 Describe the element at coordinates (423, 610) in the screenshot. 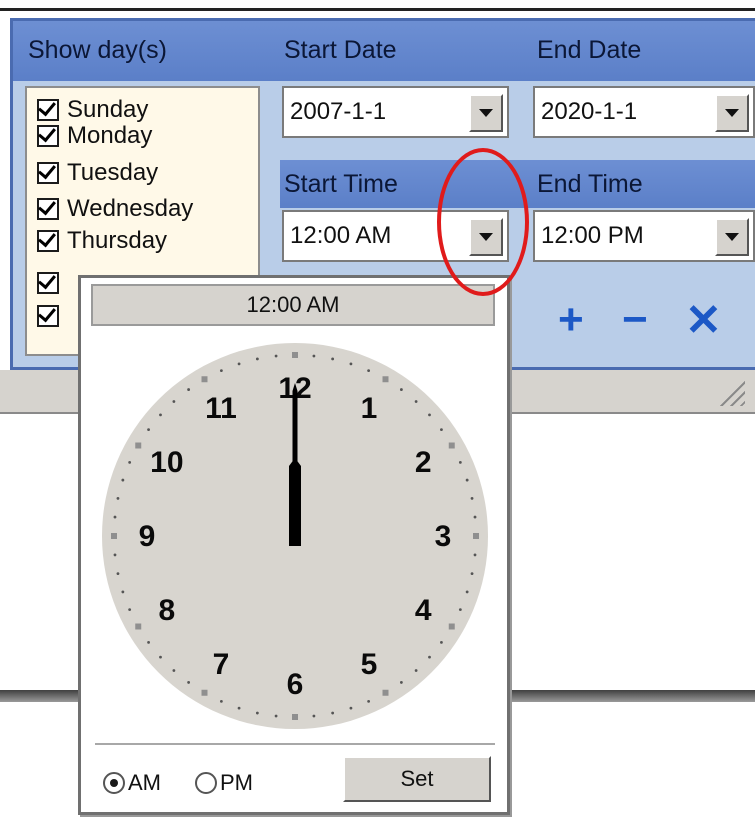

I see `clock-numeral: 4` at that location.